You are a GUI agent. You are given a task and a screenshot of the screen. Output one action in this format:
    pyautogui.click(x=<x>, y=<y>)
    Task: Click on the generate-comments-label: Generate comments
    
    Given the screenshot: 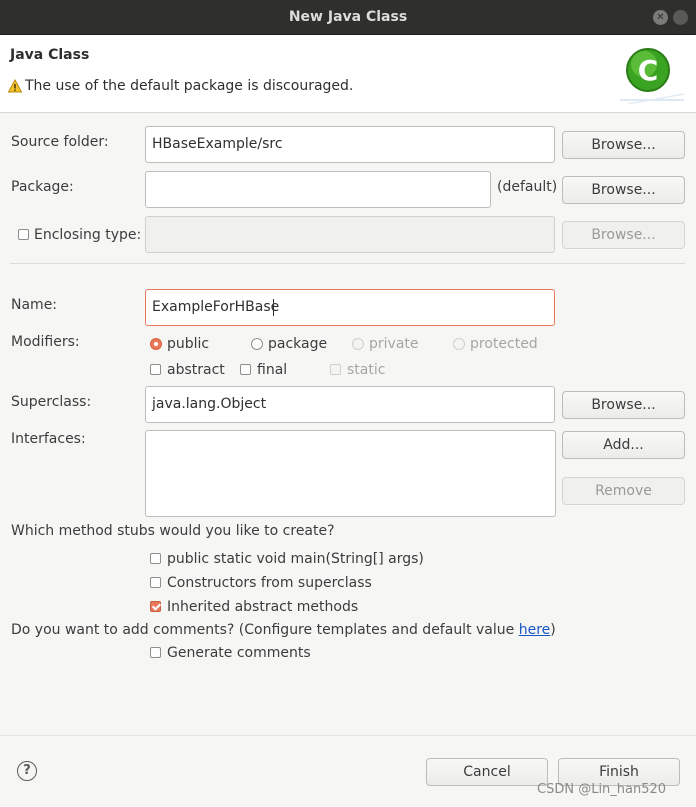 What is the action you would take?
    pyautogui.click(x=239, y=653)
    